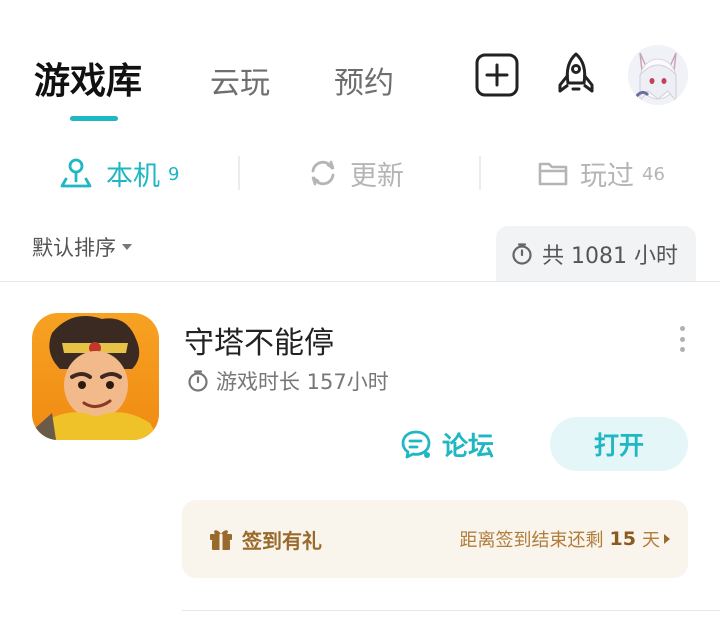 The height and width of the screenshot is (641, 720). Describe the element at coordinates (658, 75) in the screenshot. I see `avatar` at that location.